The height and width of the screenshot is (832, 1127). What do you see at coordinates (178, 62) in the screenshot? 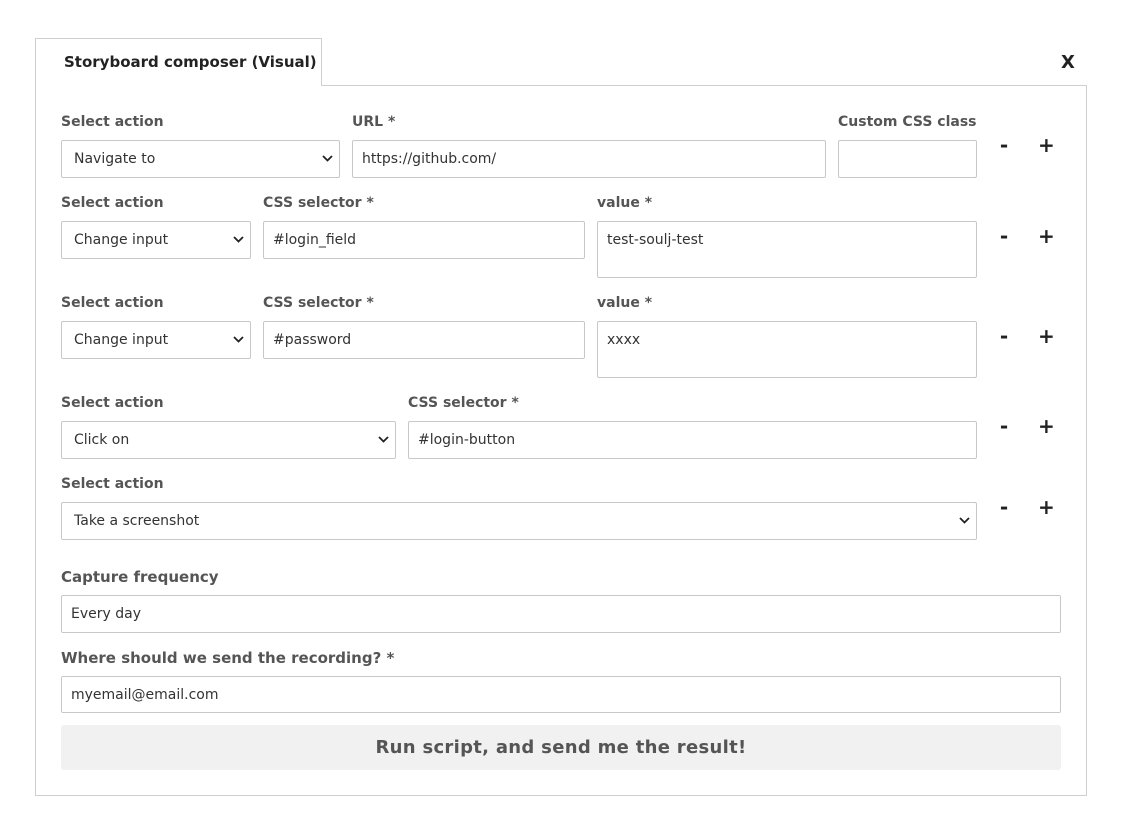
I see `tab-storyboard-composer: Storyboard composer (Visual)` at bounding box center [178, 62].